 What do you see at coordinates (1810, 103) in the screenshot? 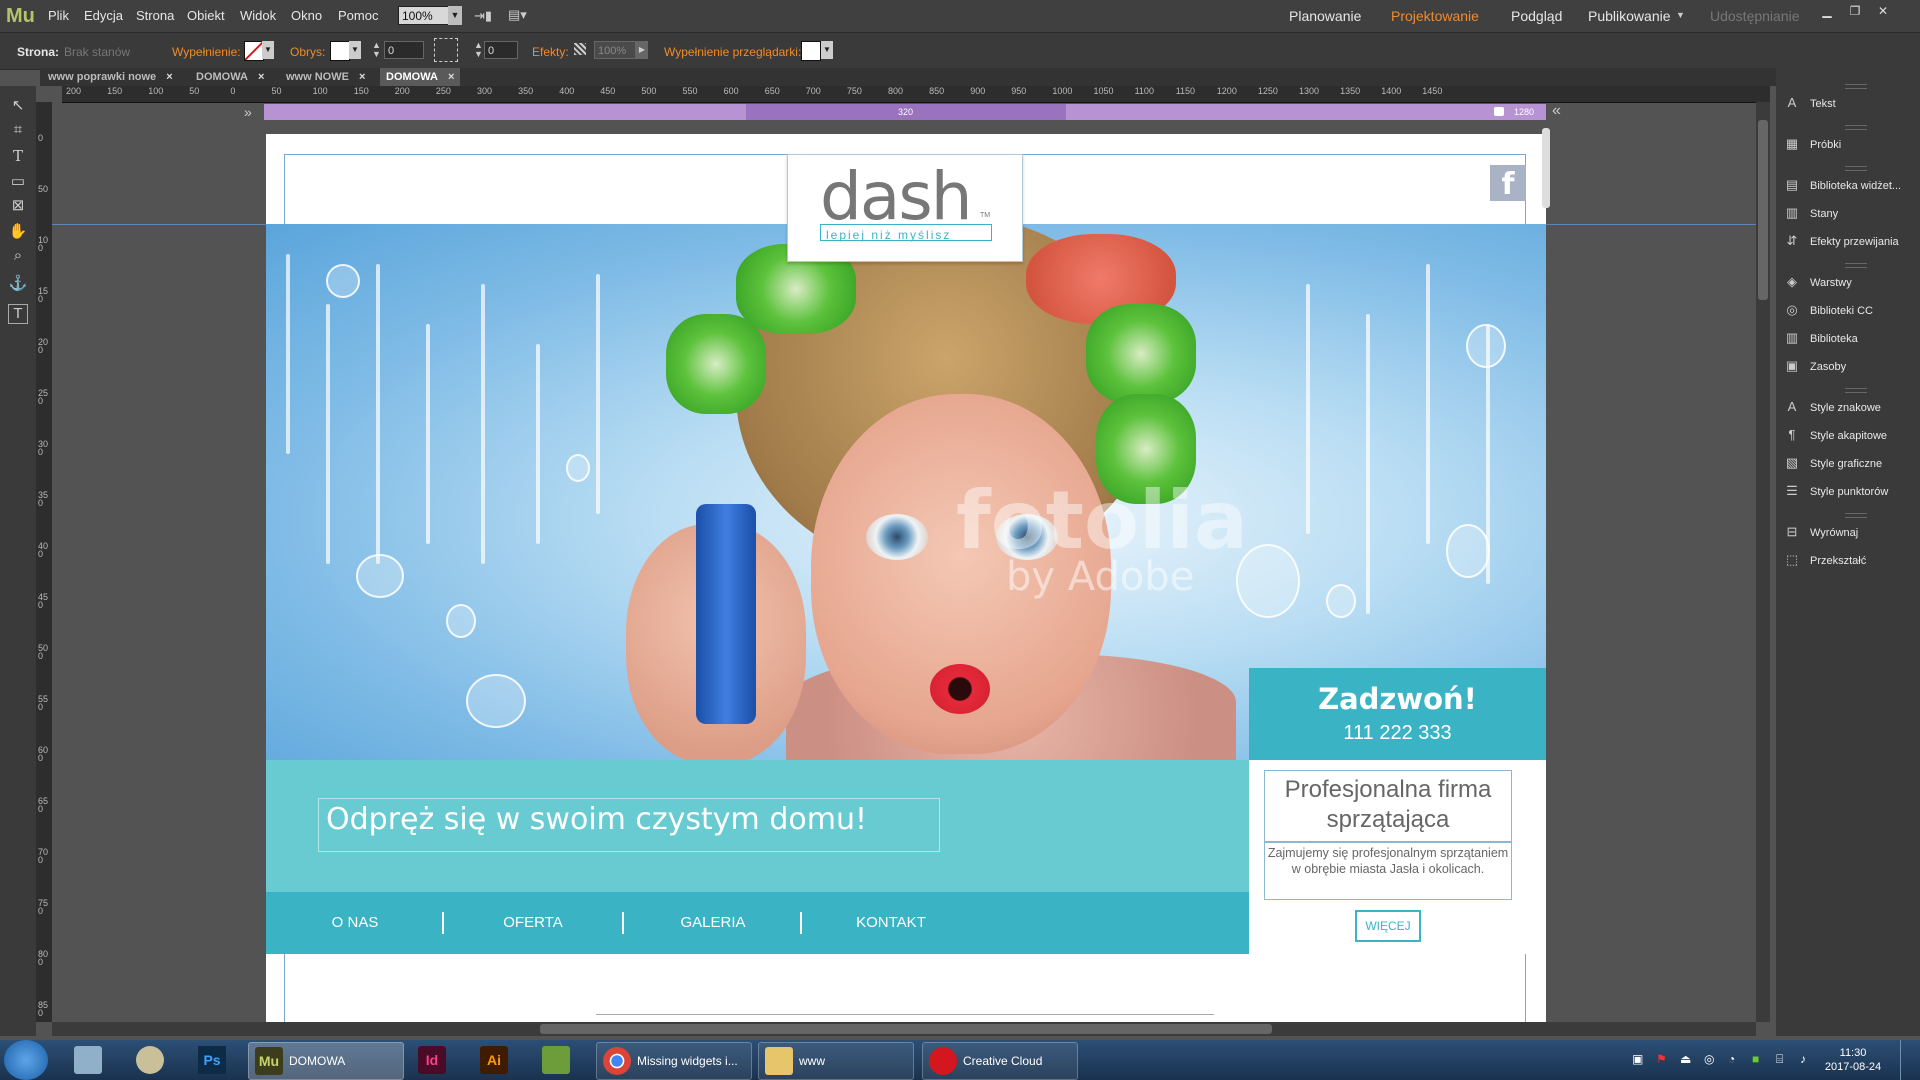
I see `panel-item-text: A Tekst` at bounding box center [1810, 103].